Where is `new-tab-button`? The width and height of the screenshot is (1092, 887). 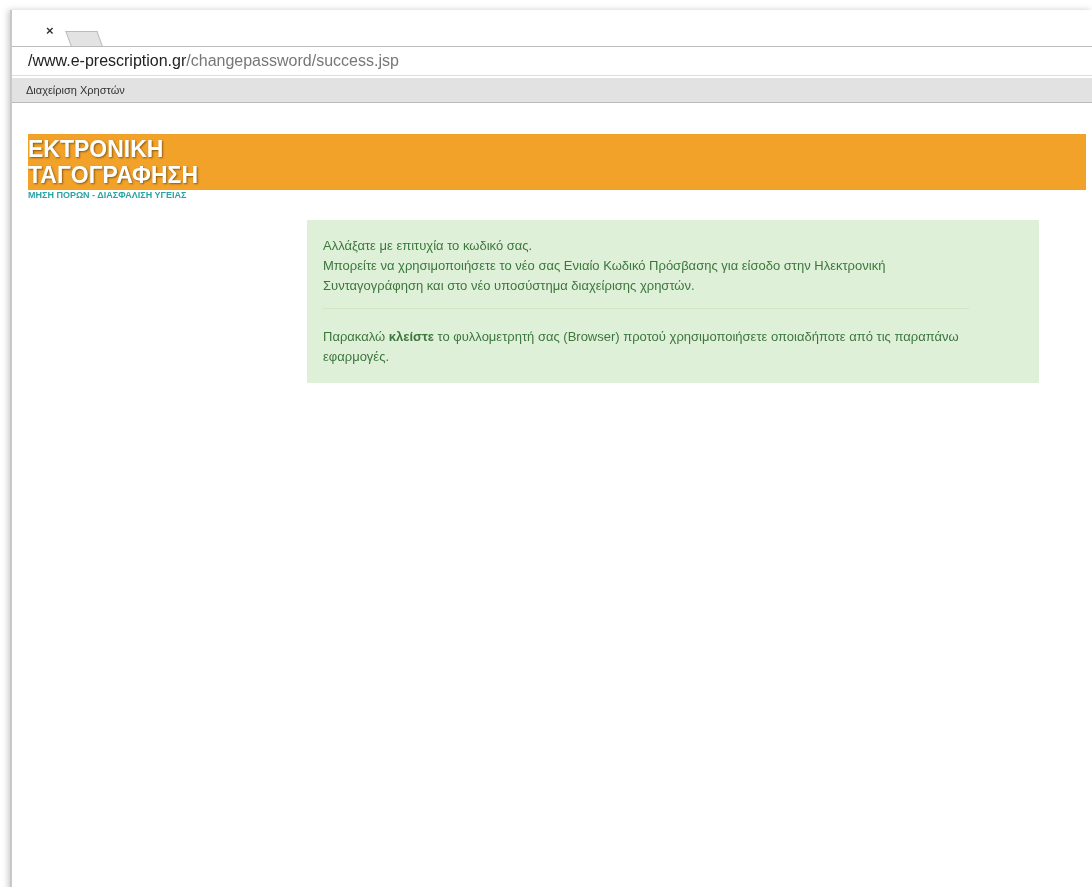 new-tab-button is located at coordinates (83, 38).